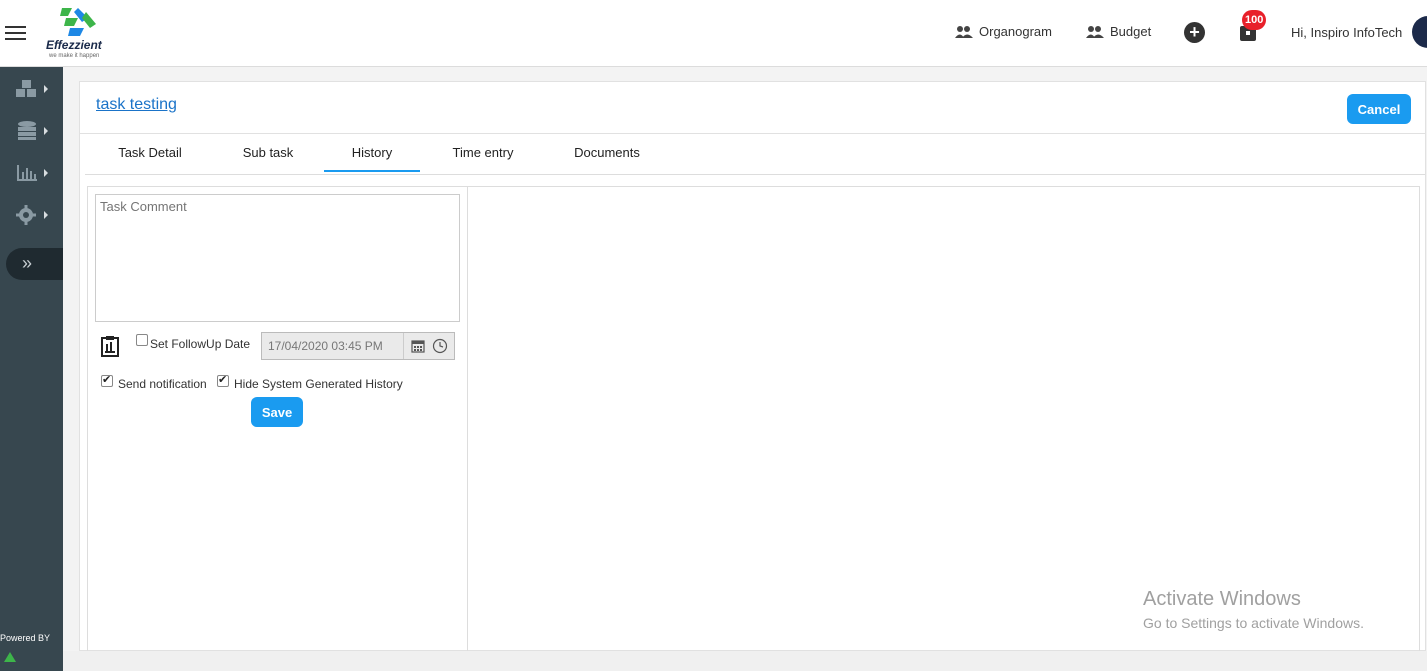  What do you see at coordinates (34, 264) in the screenshot?
I see `sidebar-expand-toggle: »` at bounding box center [34, 264].